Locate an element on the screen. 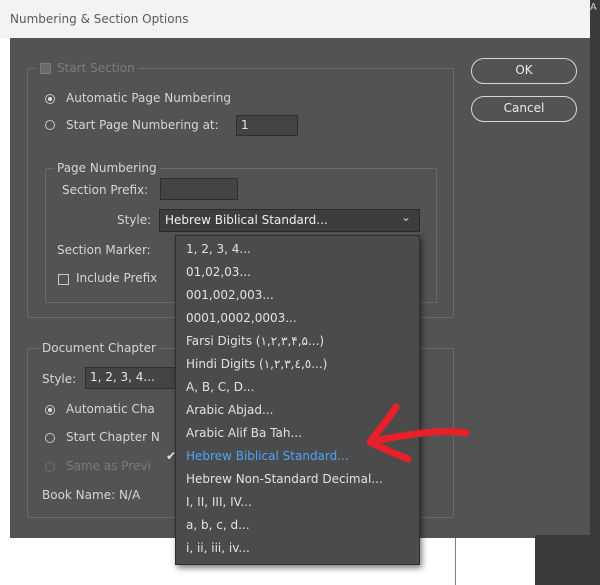 This screenshot has height=585, width=600. start-page-numbering-label: Start Page Numbering at: is located at coordinates (142, 125).